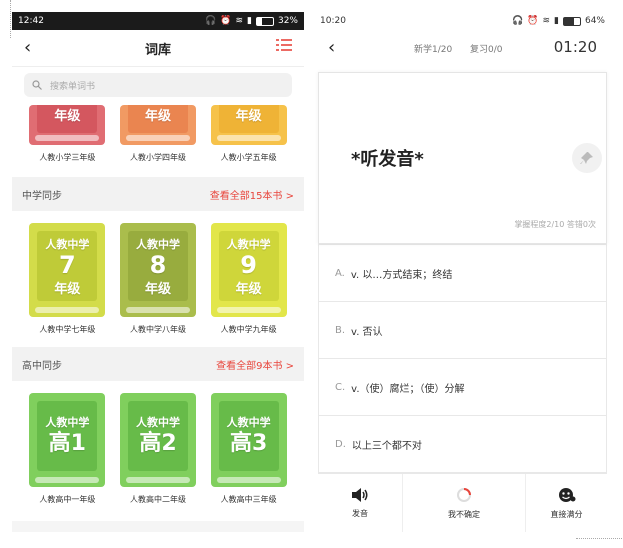 This screenshot has width=623, height=548. I want to click on book-label: 人教高中三年级, so click(248, 499).